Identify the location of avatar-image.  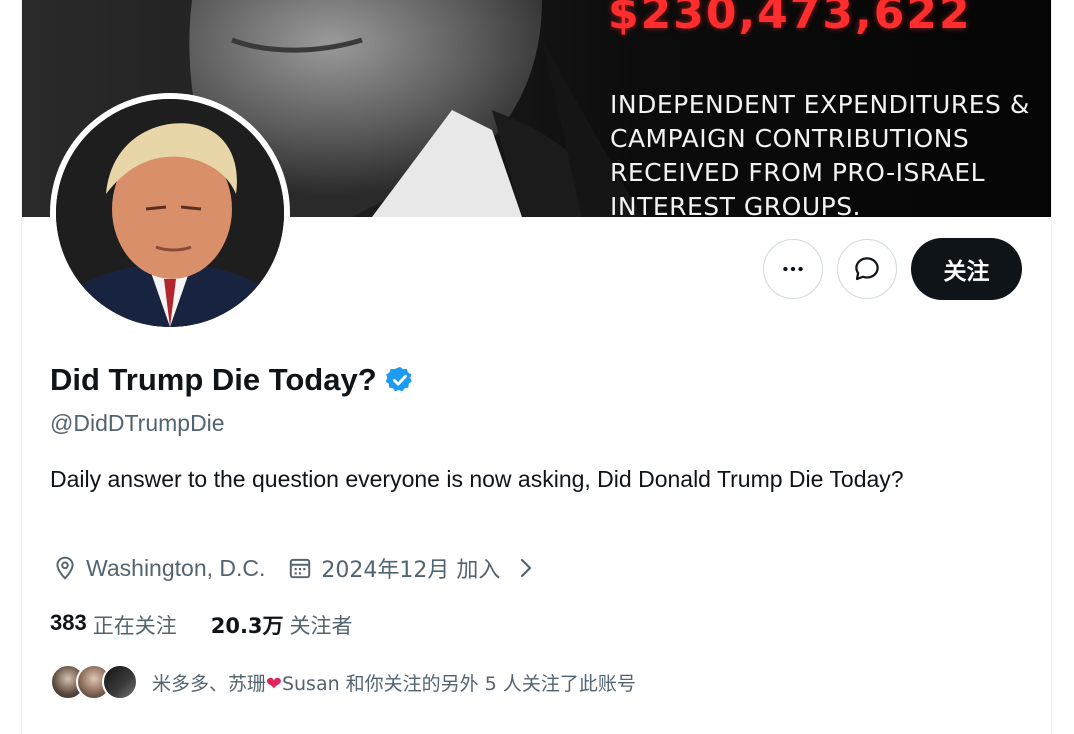
(170, 213).